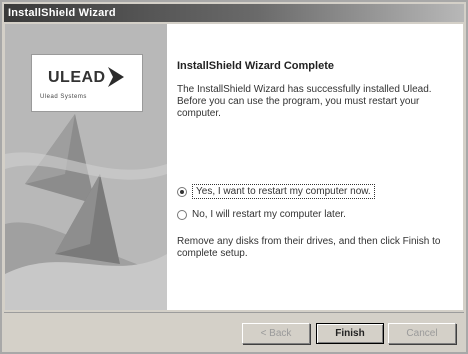 This screenshot has height=354, width=468. What do you see at coordinates (276, 333) in the screenshot?
I see `back-button: < Back` at bounding box center [276, 333].